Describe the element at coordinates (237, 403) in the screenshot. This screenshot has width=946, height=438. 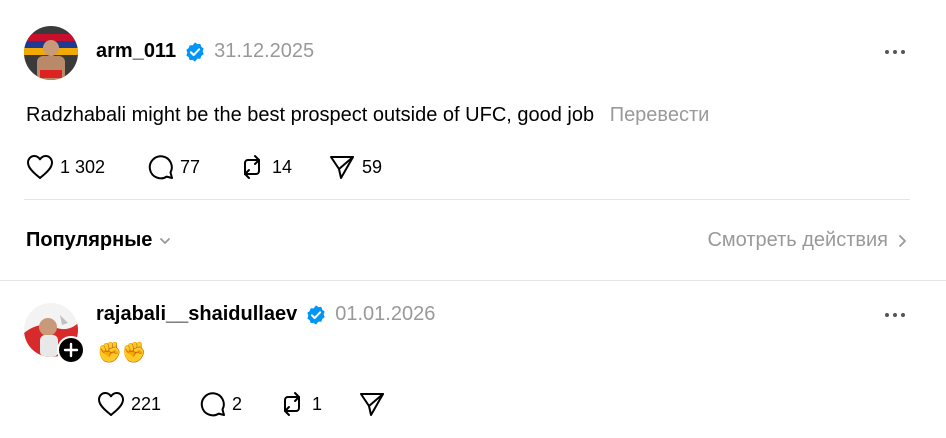
I see `reply-comment-count: 2` at that location.